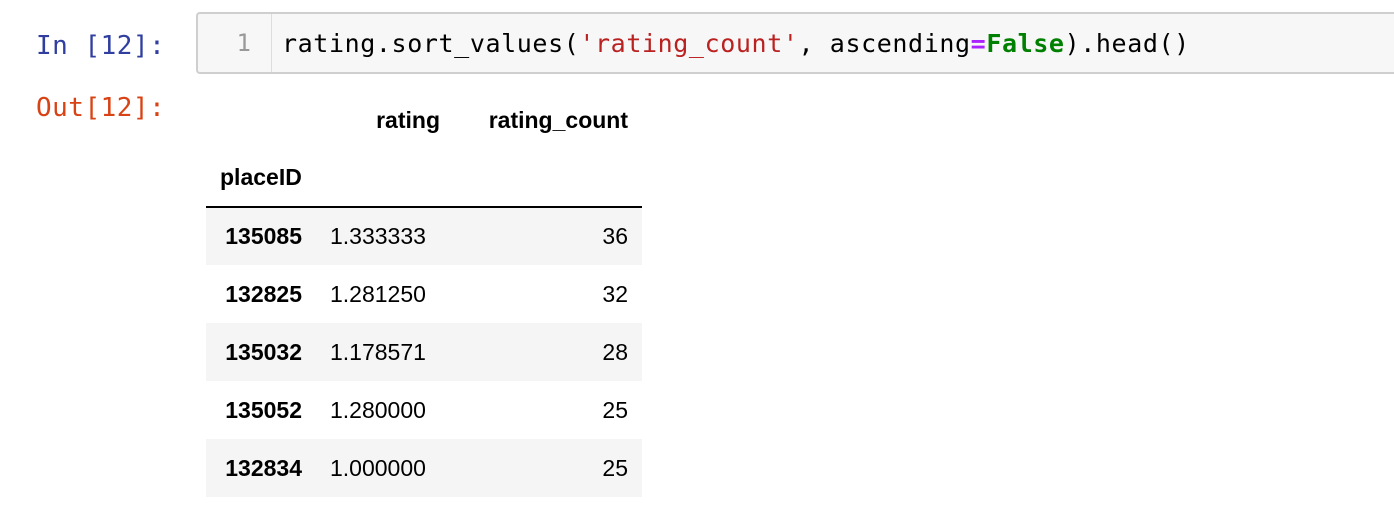  Describe the element at coordinates (263, 409) in the screenshot. I see `row-index: 135052` at that location.